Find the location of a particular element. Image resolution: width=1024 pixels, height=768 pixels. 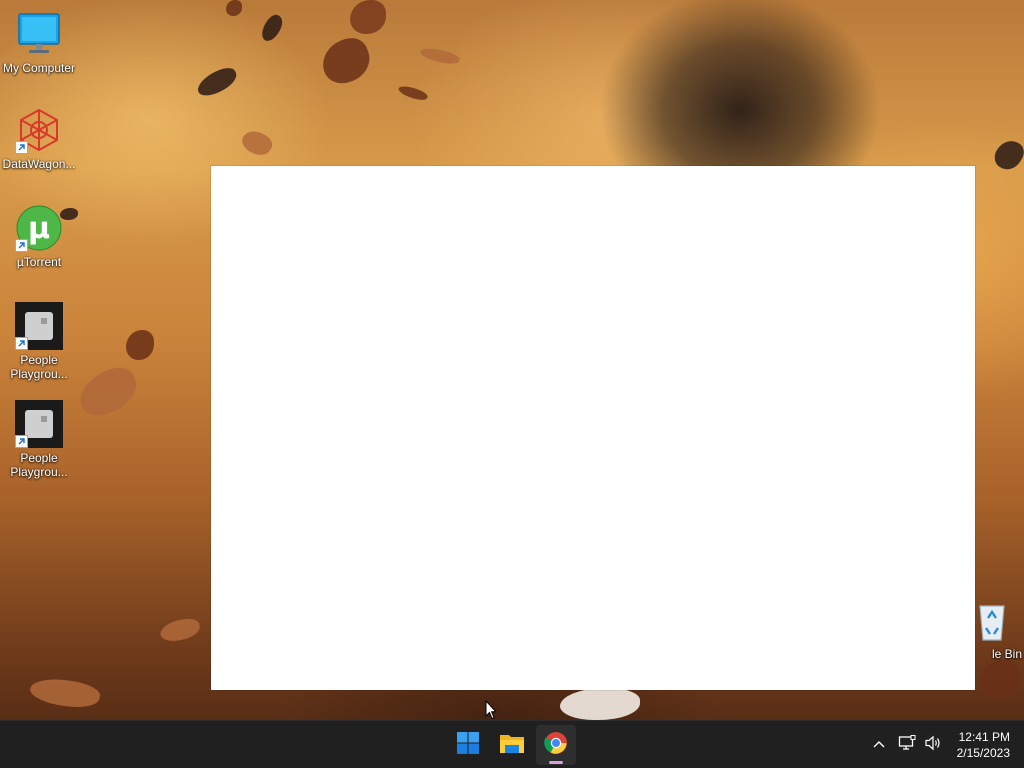

datawagon-icon is located at coordinates (39, 130).